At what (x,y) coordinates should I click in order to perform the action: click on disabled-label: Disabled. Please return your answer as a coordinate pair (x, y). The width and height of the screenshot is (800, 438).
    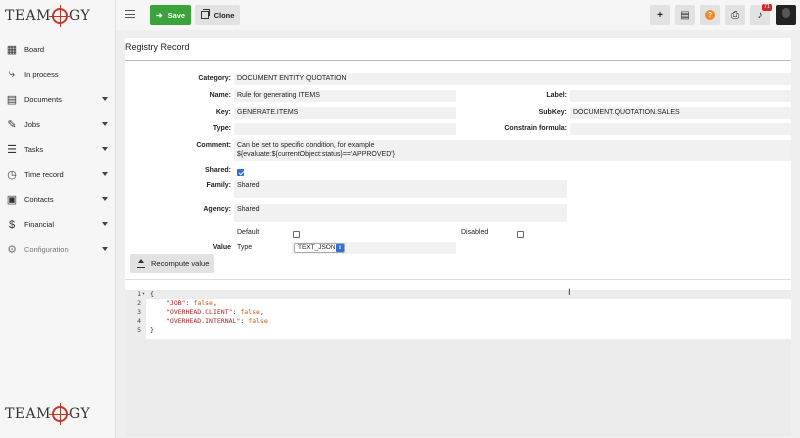
    Looking at the image, I should click on (475, 232).